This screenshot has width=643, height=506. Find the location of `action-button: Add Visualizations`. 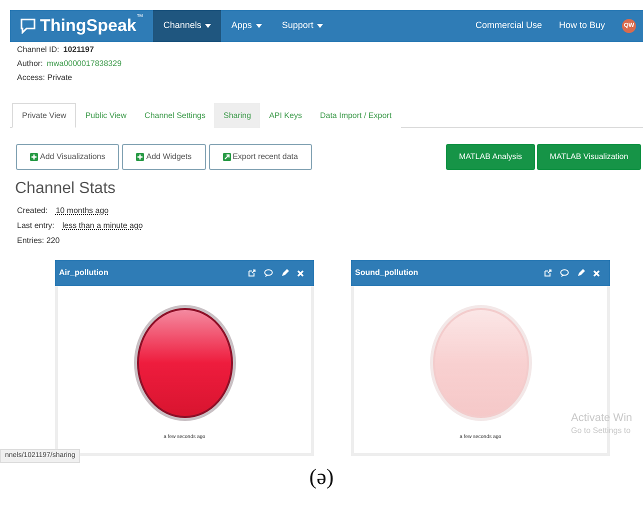

action-button: Add Visualizations is located at coordinates (68, 157).